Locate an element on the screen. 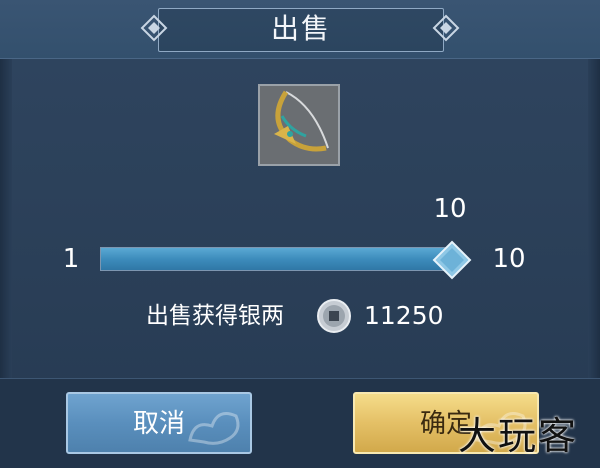 The image size is (600, 468). bow-weapon-icon is located at coordinates (299, 125).